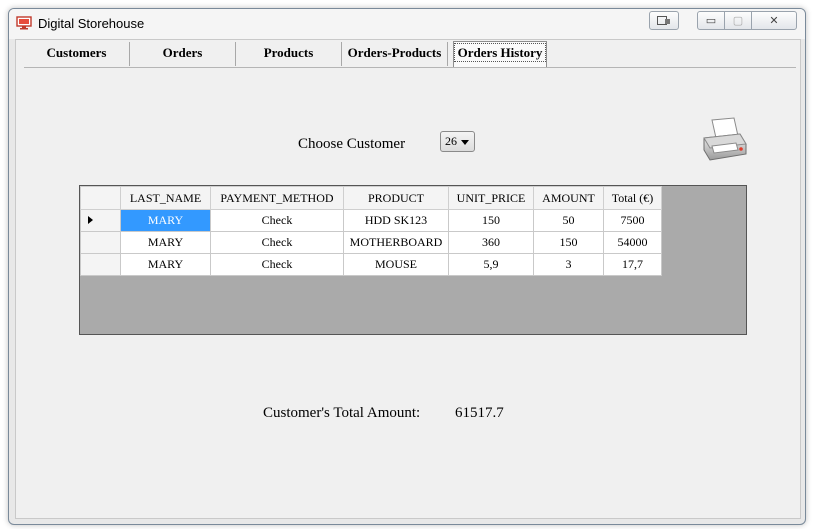 The height and width of the screenshot is (529, 816). I want to click on cell-total: 54000, so click(632, 242).